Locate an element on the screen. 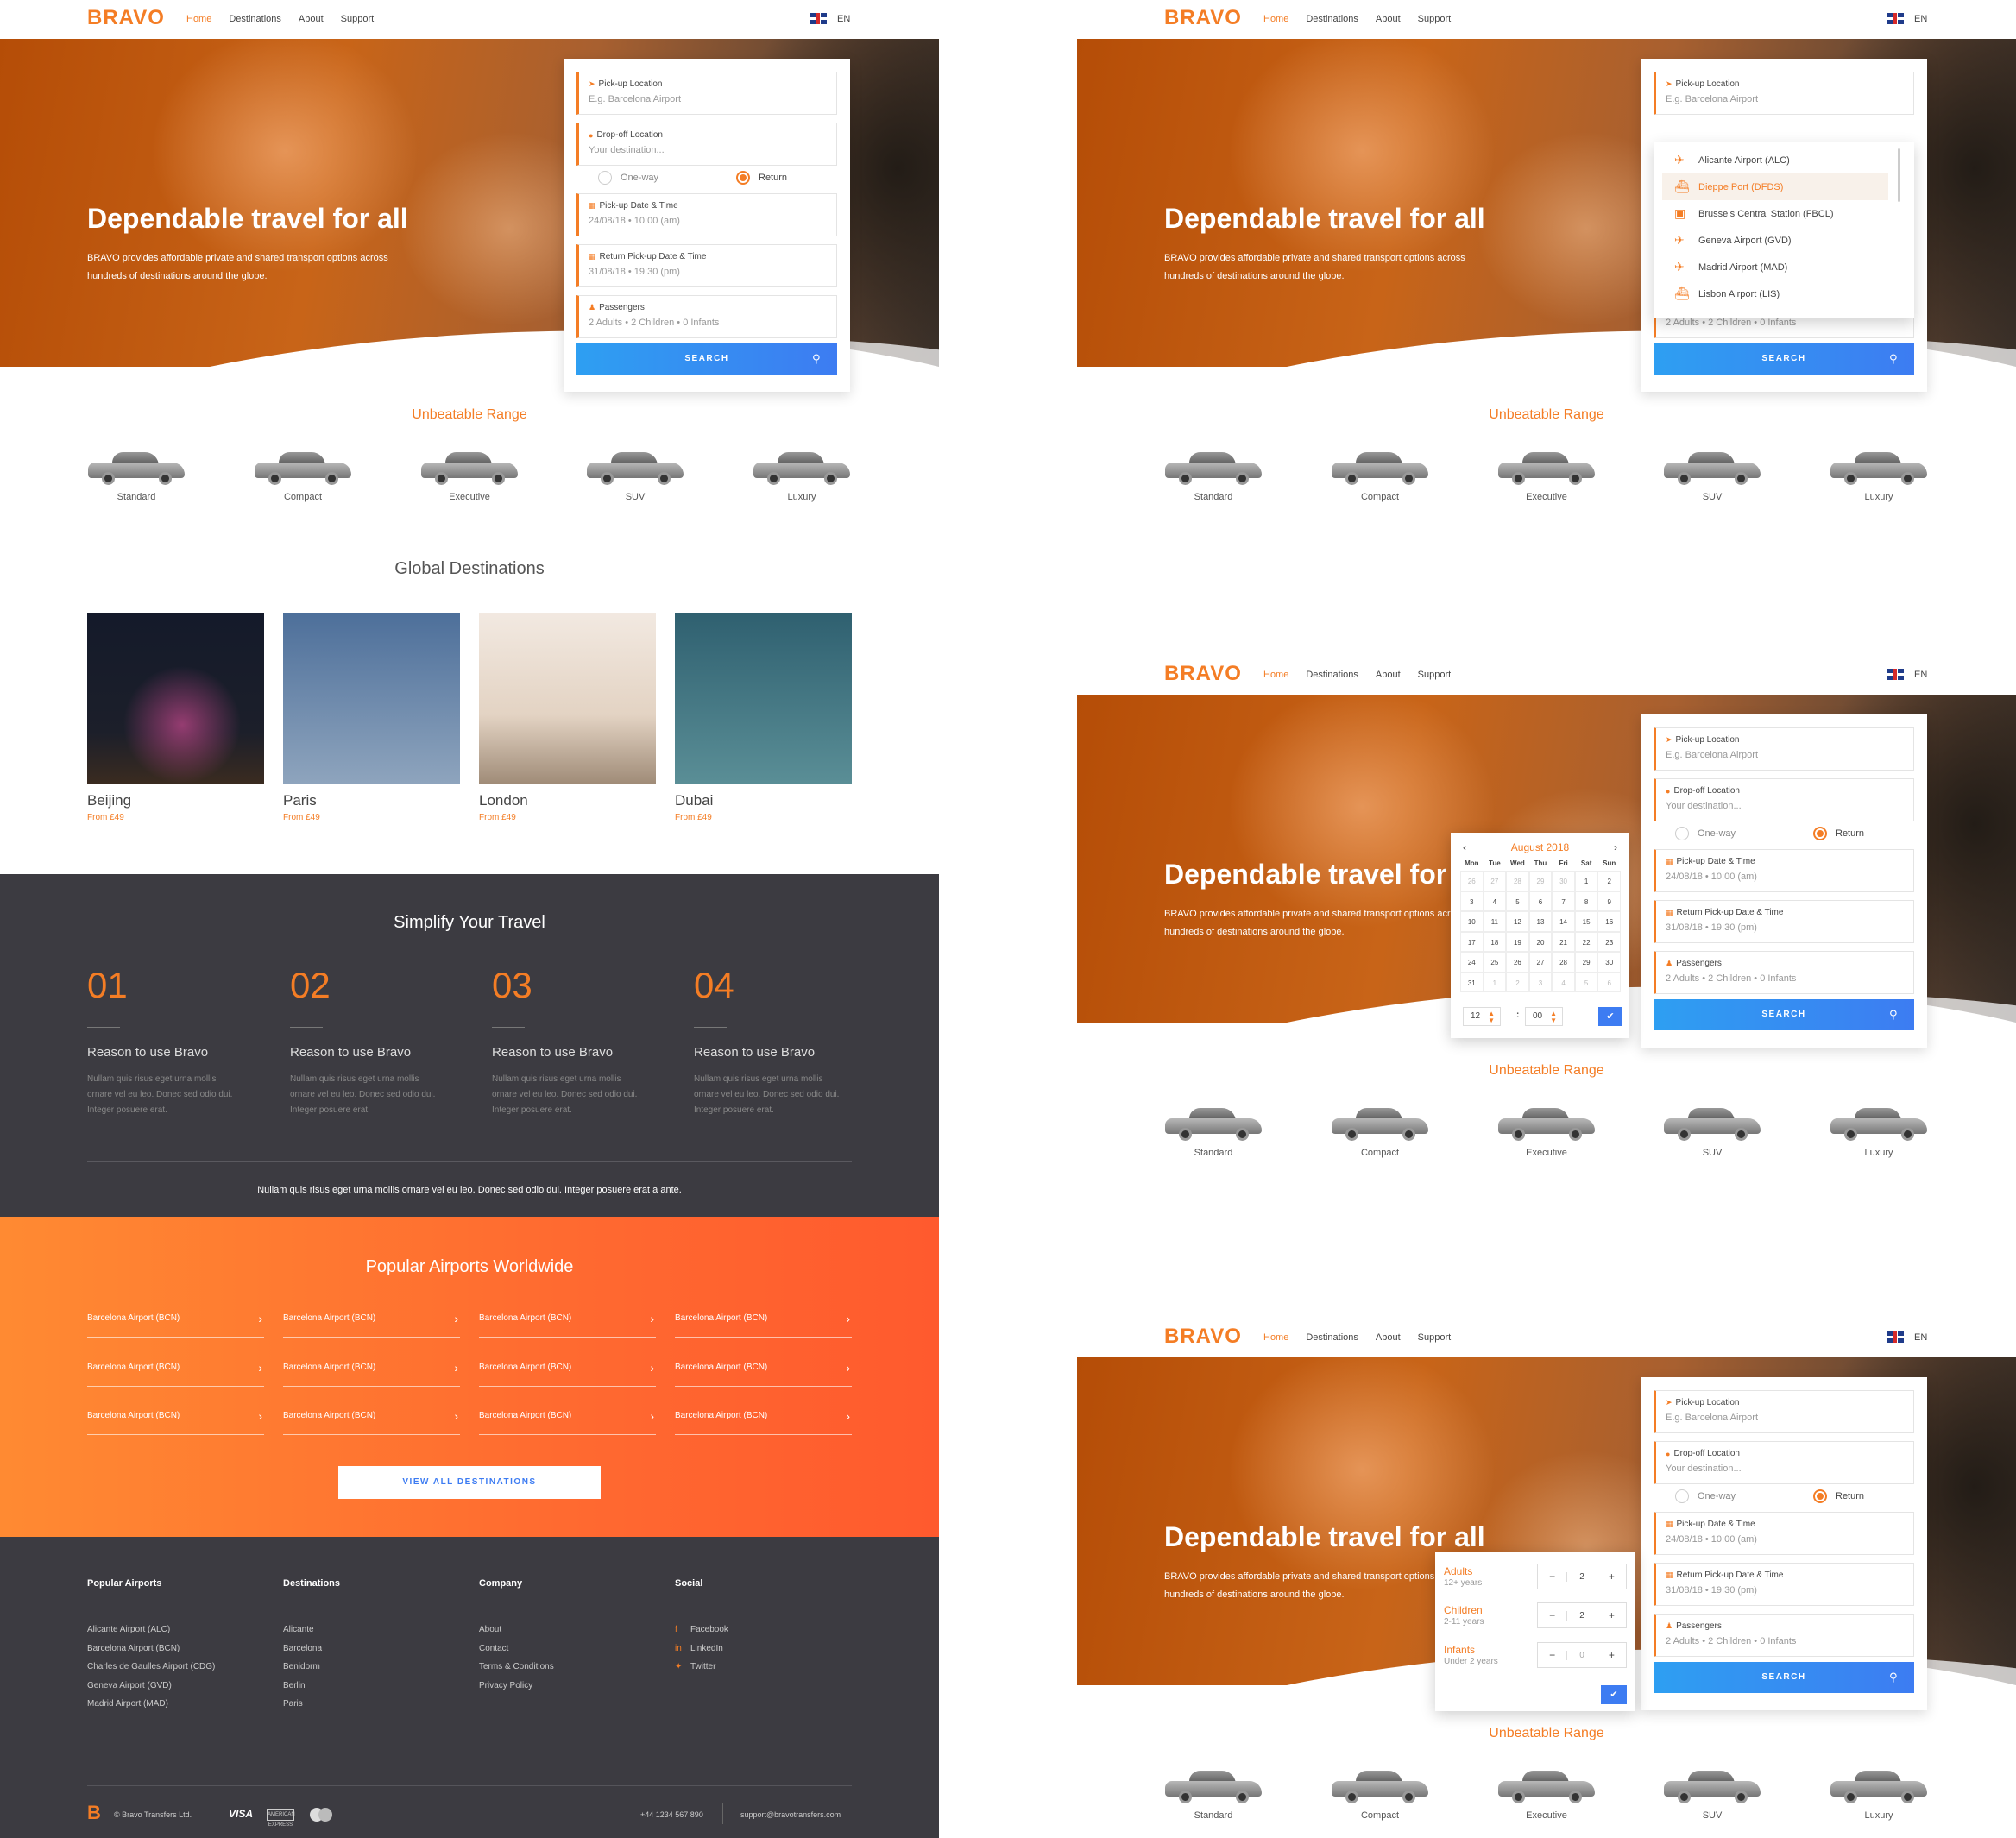  linkedin-link: in LinkedIn is located at coordinates (761, 1650).